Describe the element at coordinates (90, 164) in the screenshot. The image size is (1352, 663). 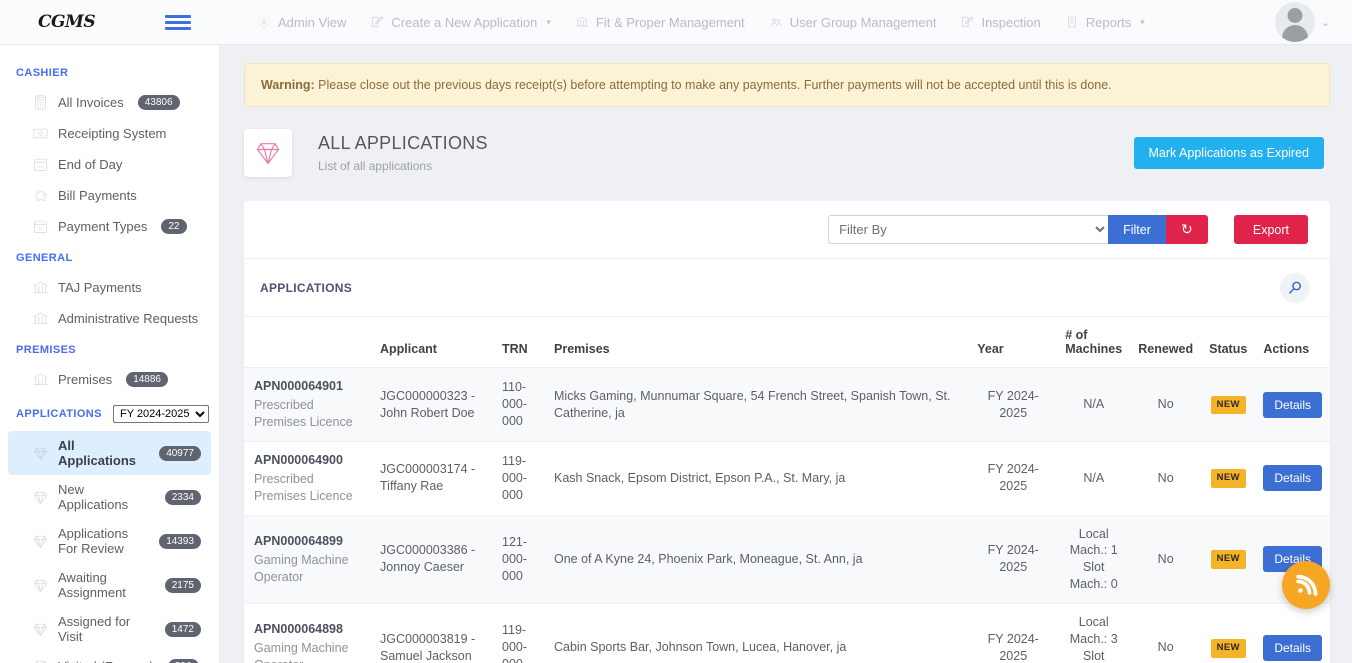
I see `sidebar-item-label: End of Day` at that location.